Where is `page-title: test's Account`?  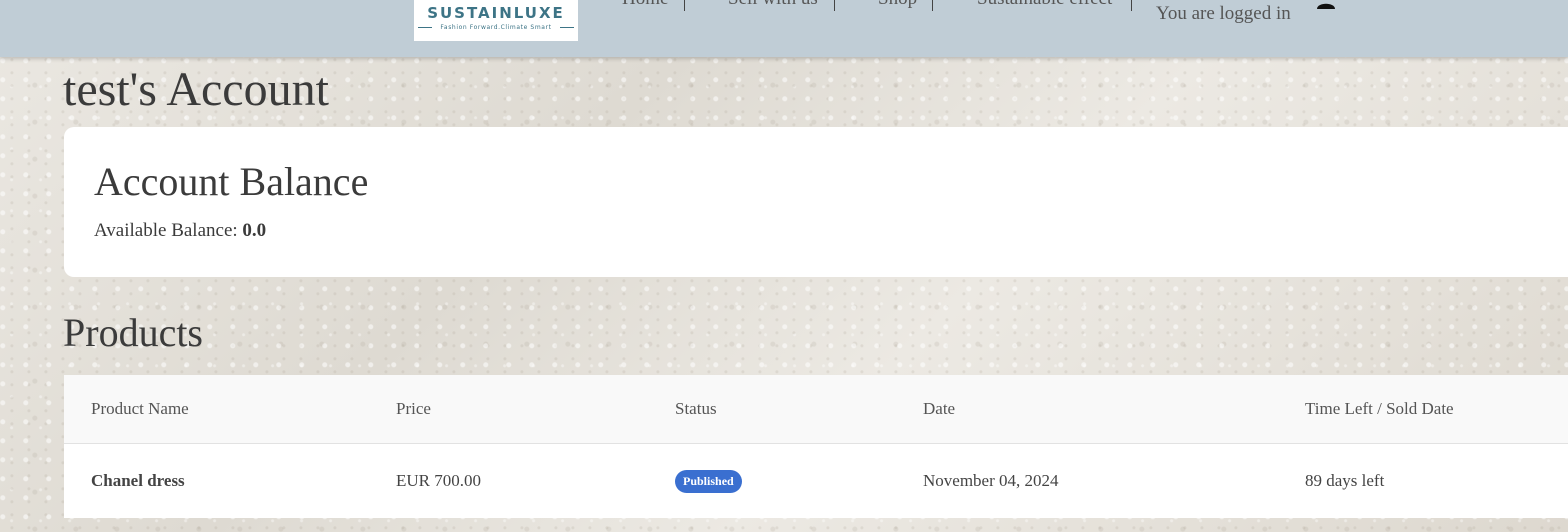
page-title: test's Account is located at coordinates (196, 89).